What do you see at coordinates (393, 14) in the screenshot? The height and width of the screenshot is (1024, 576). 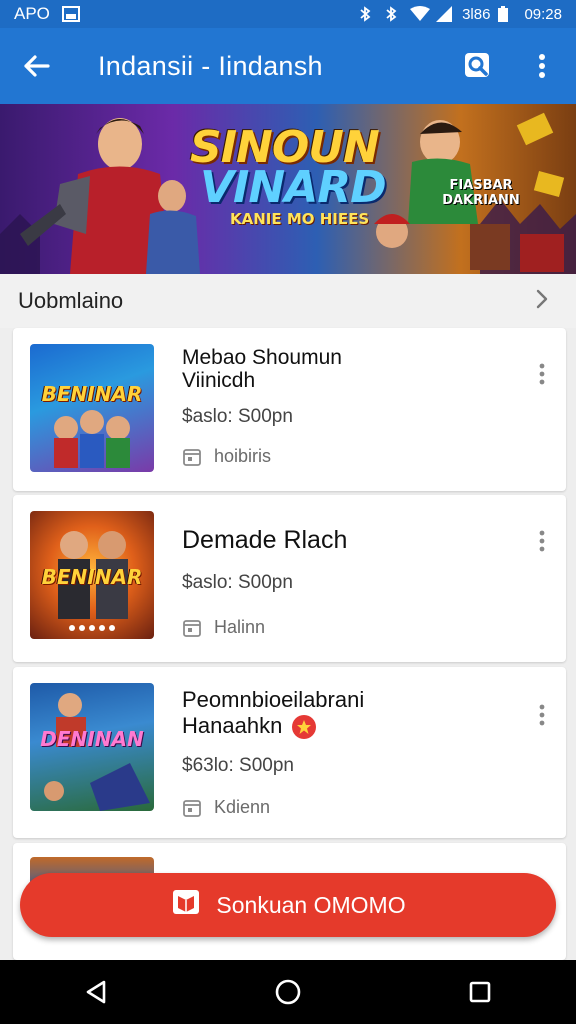 I see `vibrate-icon` at bounding box center [393, 14].